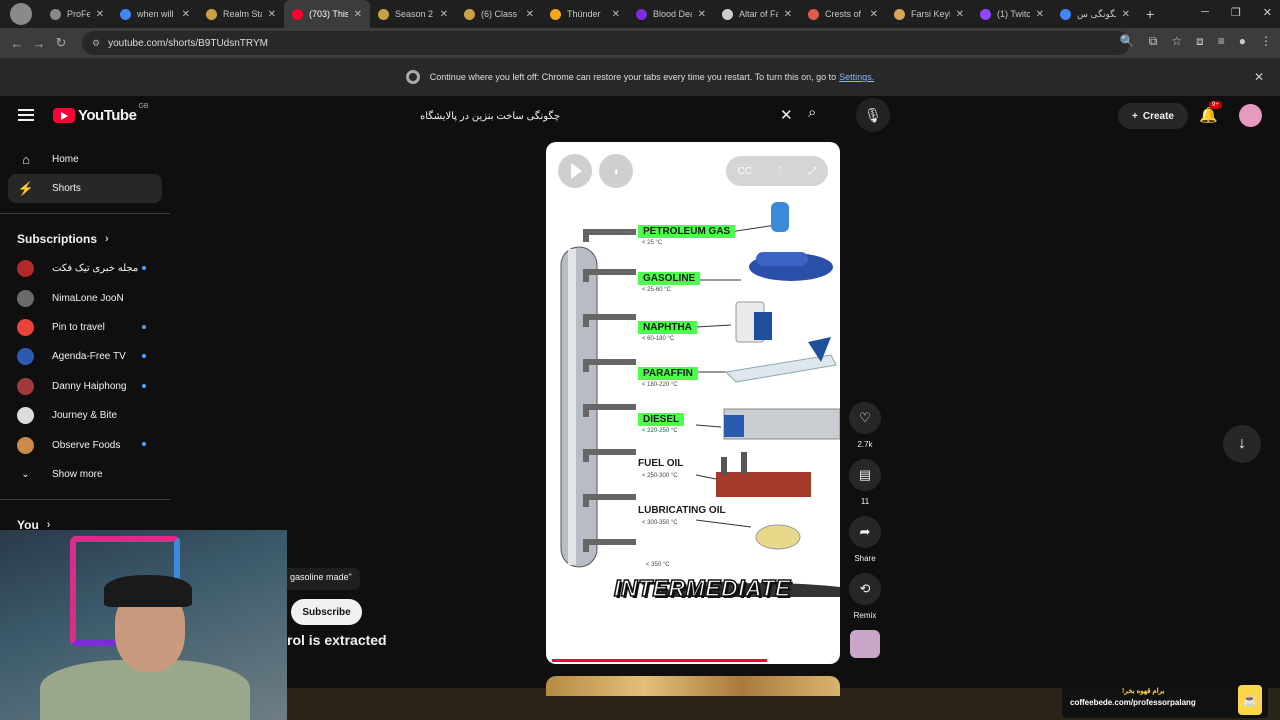  I want to click on restore-icon: ❐, so click(1236, 12).